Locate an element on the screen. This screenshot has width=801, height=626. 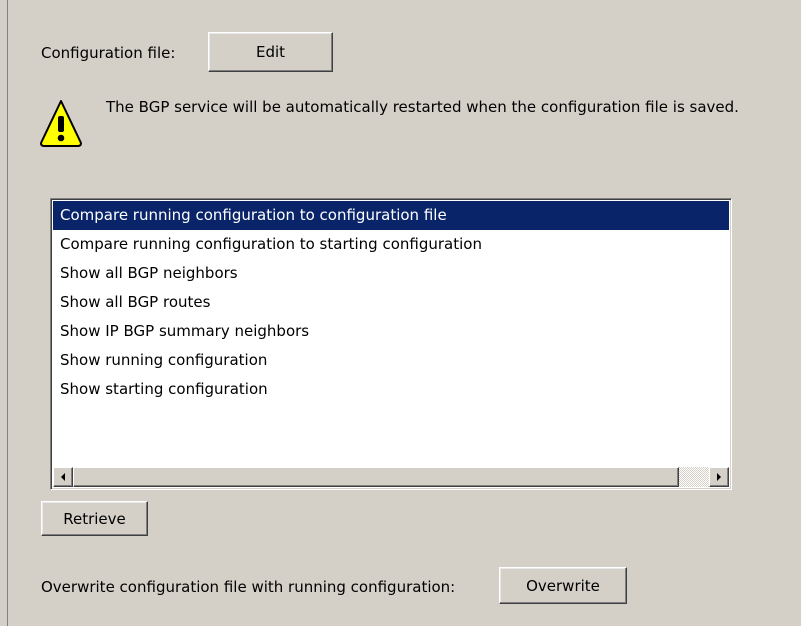
command-list-item: Show IP BGP summary neighbors is located at coordinates (391, 331).